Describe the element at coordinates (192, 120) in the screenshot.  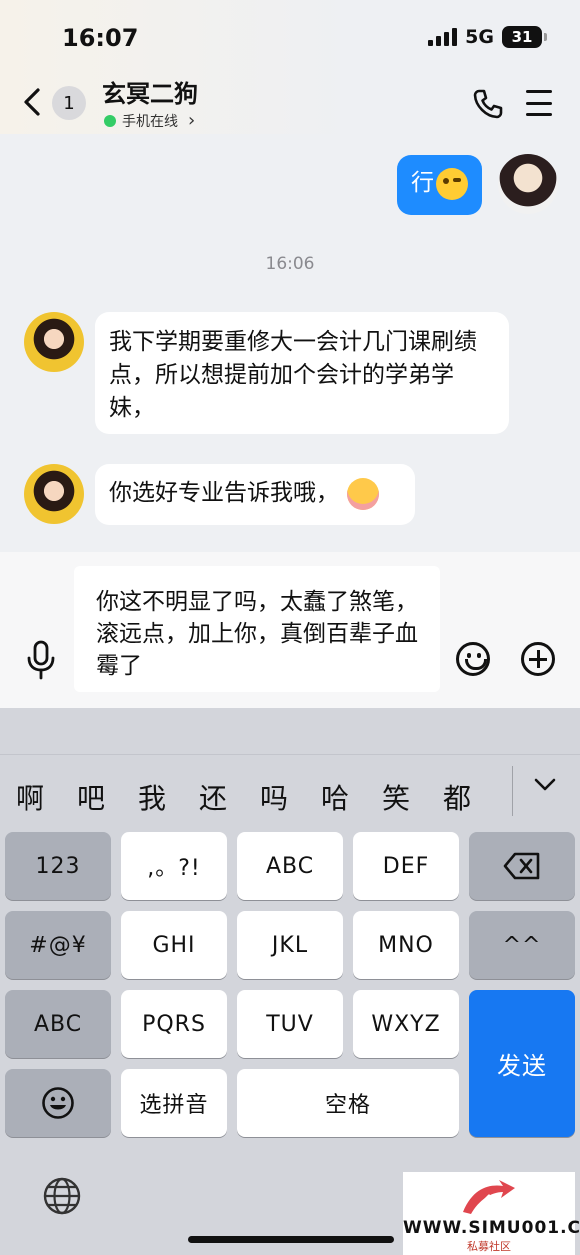
I see `chevron-right-icon: ›` at that location.